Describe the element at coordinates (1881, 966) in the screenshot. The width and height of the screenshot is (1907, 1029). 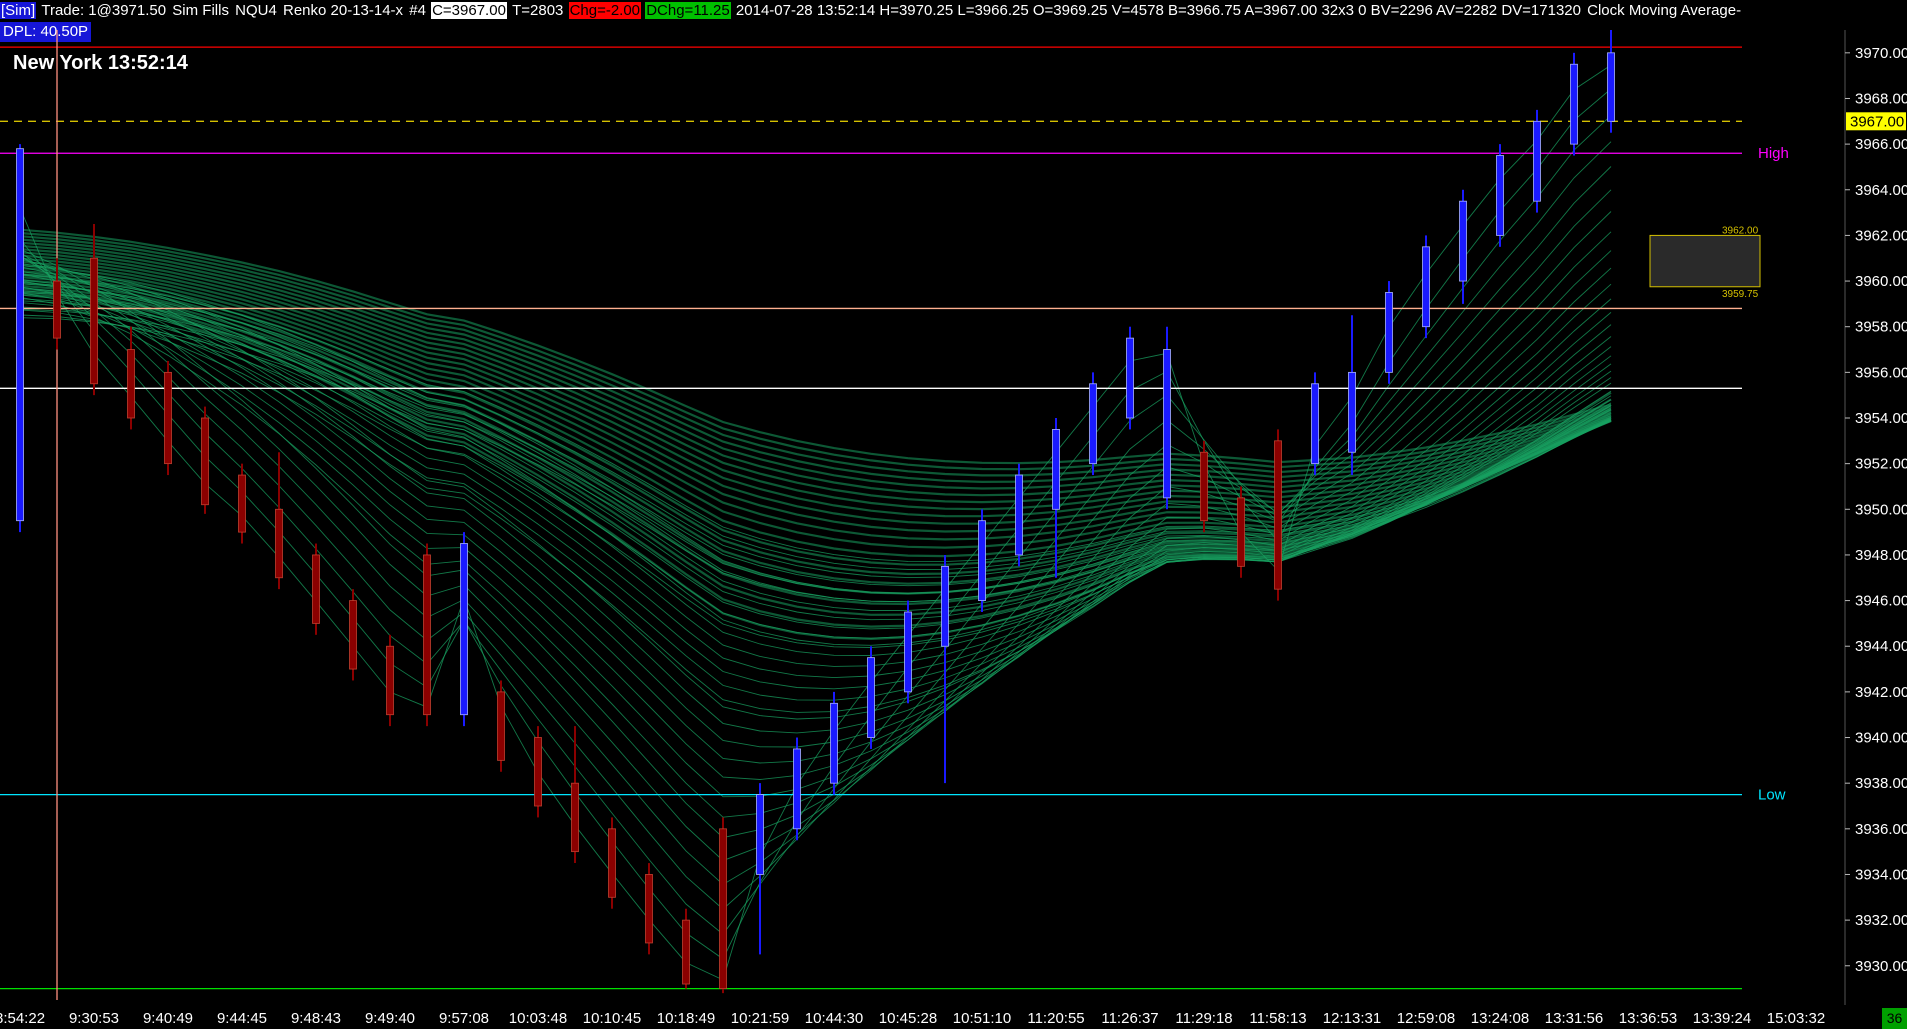
I see `y-tick-label: 3930.00` at that location.